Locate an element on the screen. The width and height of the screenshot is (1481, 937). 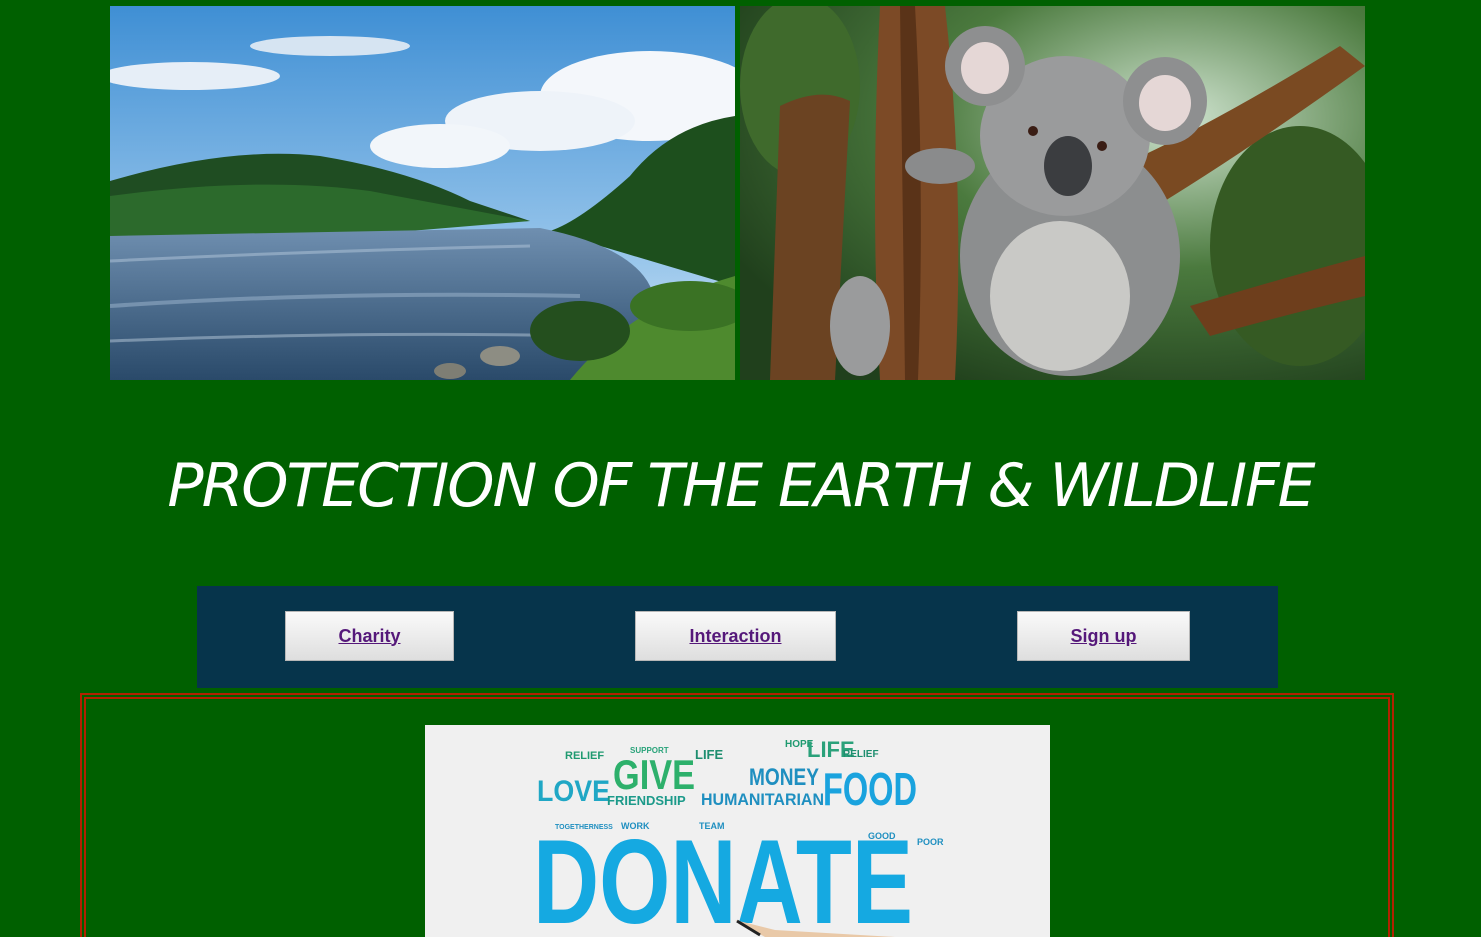
interaction-link: Interaction is located at coordinates (735, 636).